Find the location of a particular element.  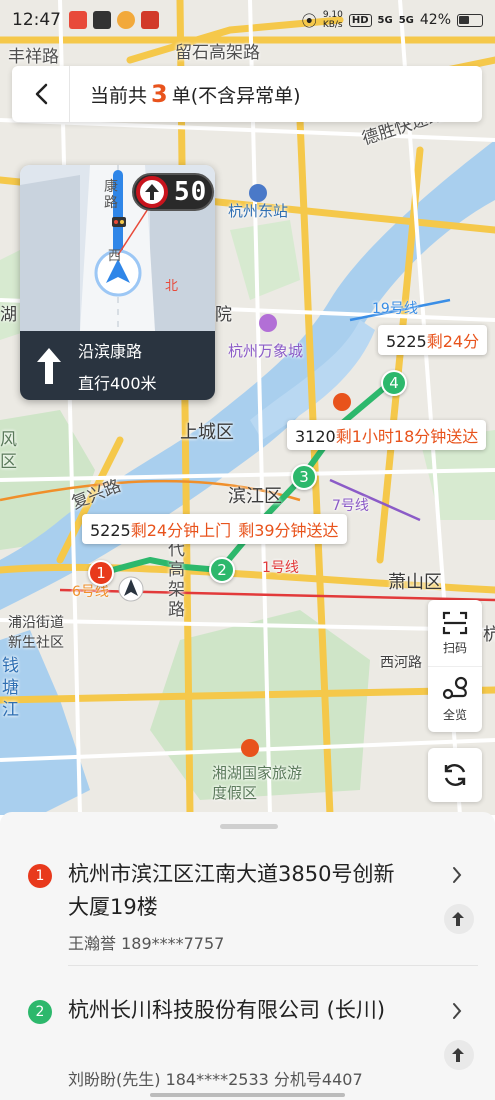

scan-label: 扫码 is located at coordinates (454, 647).